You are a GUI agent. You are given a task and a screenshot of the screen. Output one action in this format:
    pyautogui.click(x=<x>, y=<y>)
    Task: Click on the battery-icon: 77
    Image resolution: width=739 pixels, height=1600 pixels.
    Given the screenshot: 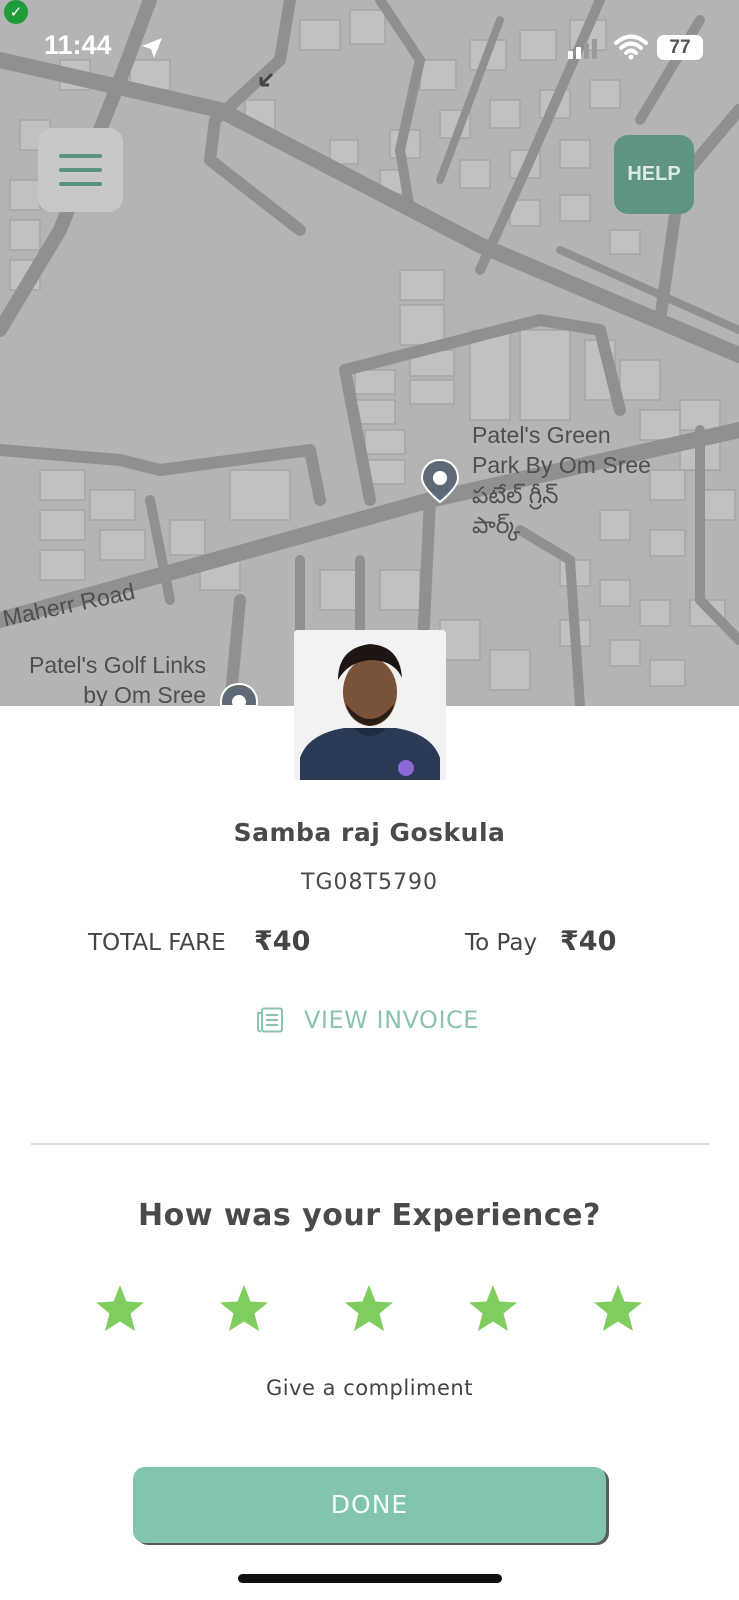 What is the action you would take?
    pyautogui.click(x=680, y=47)
    